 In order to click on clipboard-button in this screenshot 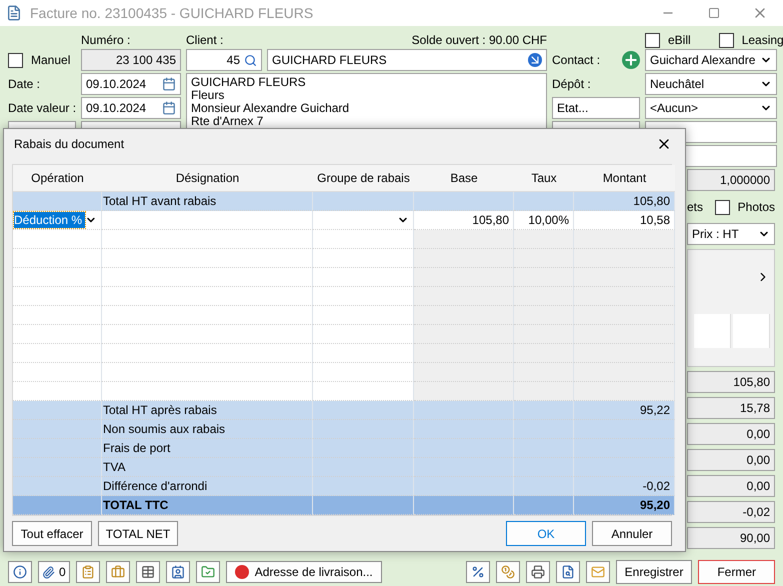, I will do `click(88, 572)`.